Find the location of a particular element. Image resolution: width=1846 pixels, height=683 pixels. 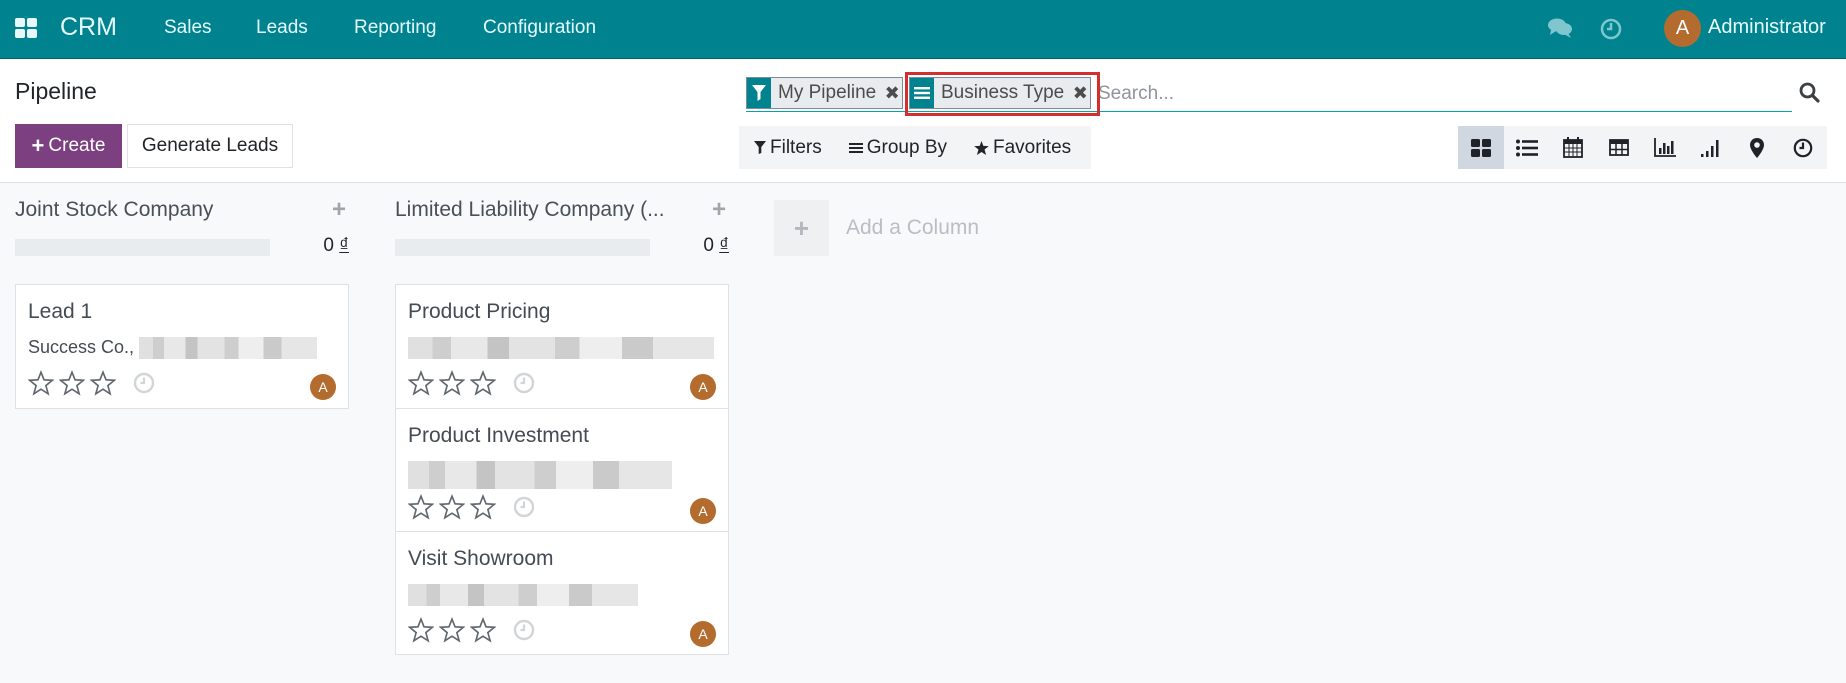

kanban-card: Product Pricing A is located at coordinates (562, 346).